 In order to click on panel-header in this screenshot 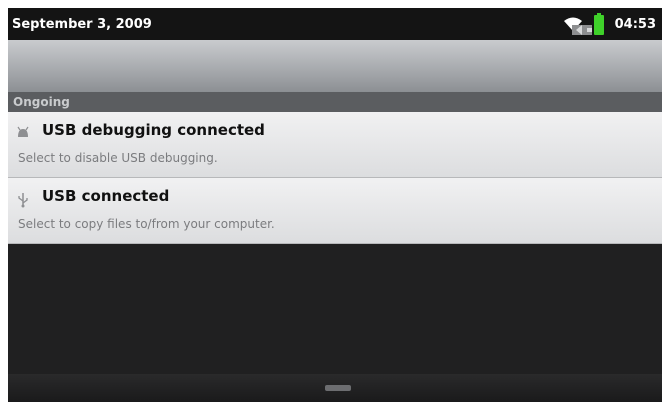, I will do `click(335, 66)`.